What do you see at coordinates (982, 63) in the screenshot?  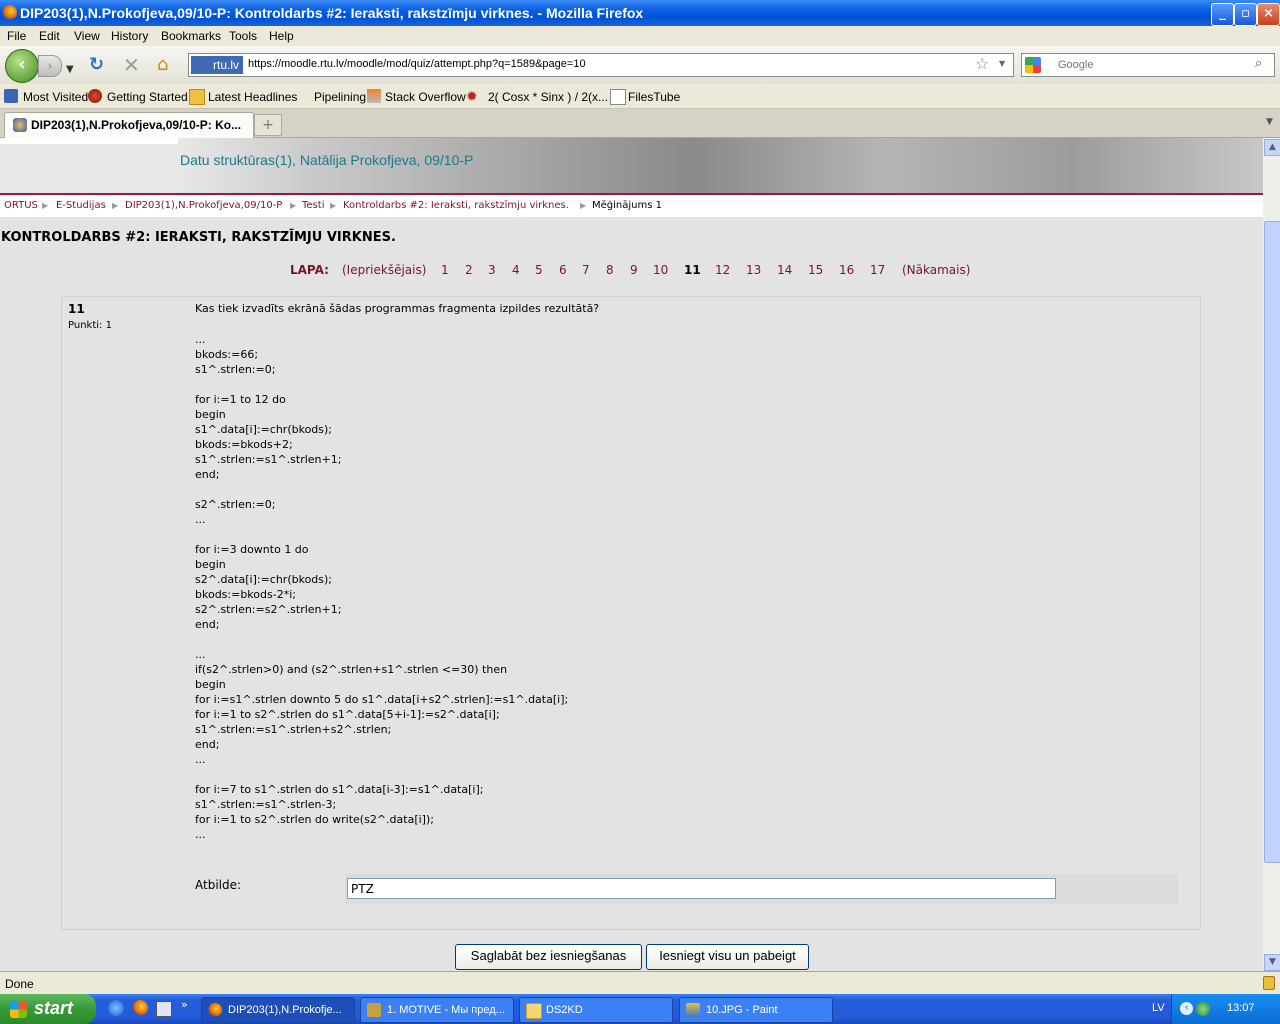 I see `bookmark-star-icon: ☆` at bounding box center [982, 63].